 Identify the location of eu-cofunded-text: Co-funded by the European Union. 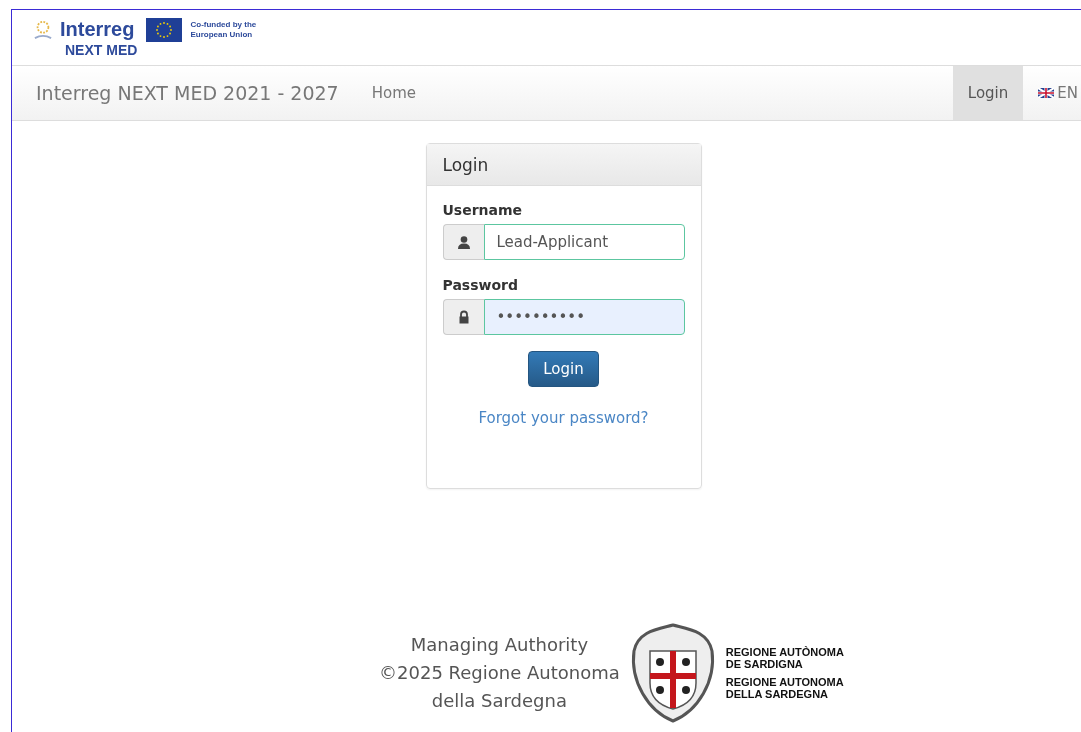
(224, 29).